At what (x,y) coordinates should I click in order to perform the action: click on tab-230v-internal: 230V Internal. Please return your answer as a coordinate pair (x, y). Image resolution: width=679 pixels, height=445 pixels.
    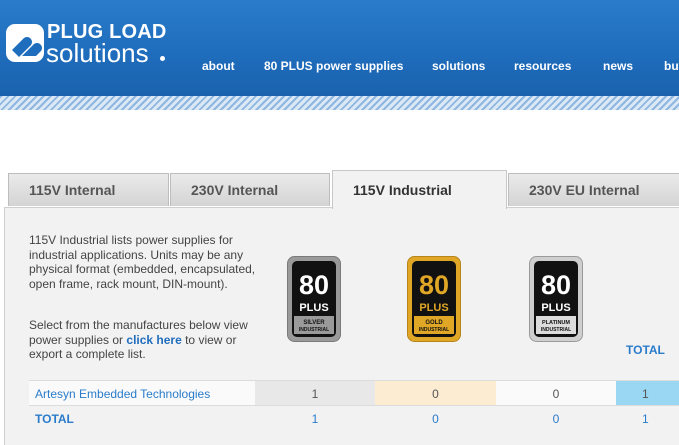
    Looking at the image, I should click on (250, 189).